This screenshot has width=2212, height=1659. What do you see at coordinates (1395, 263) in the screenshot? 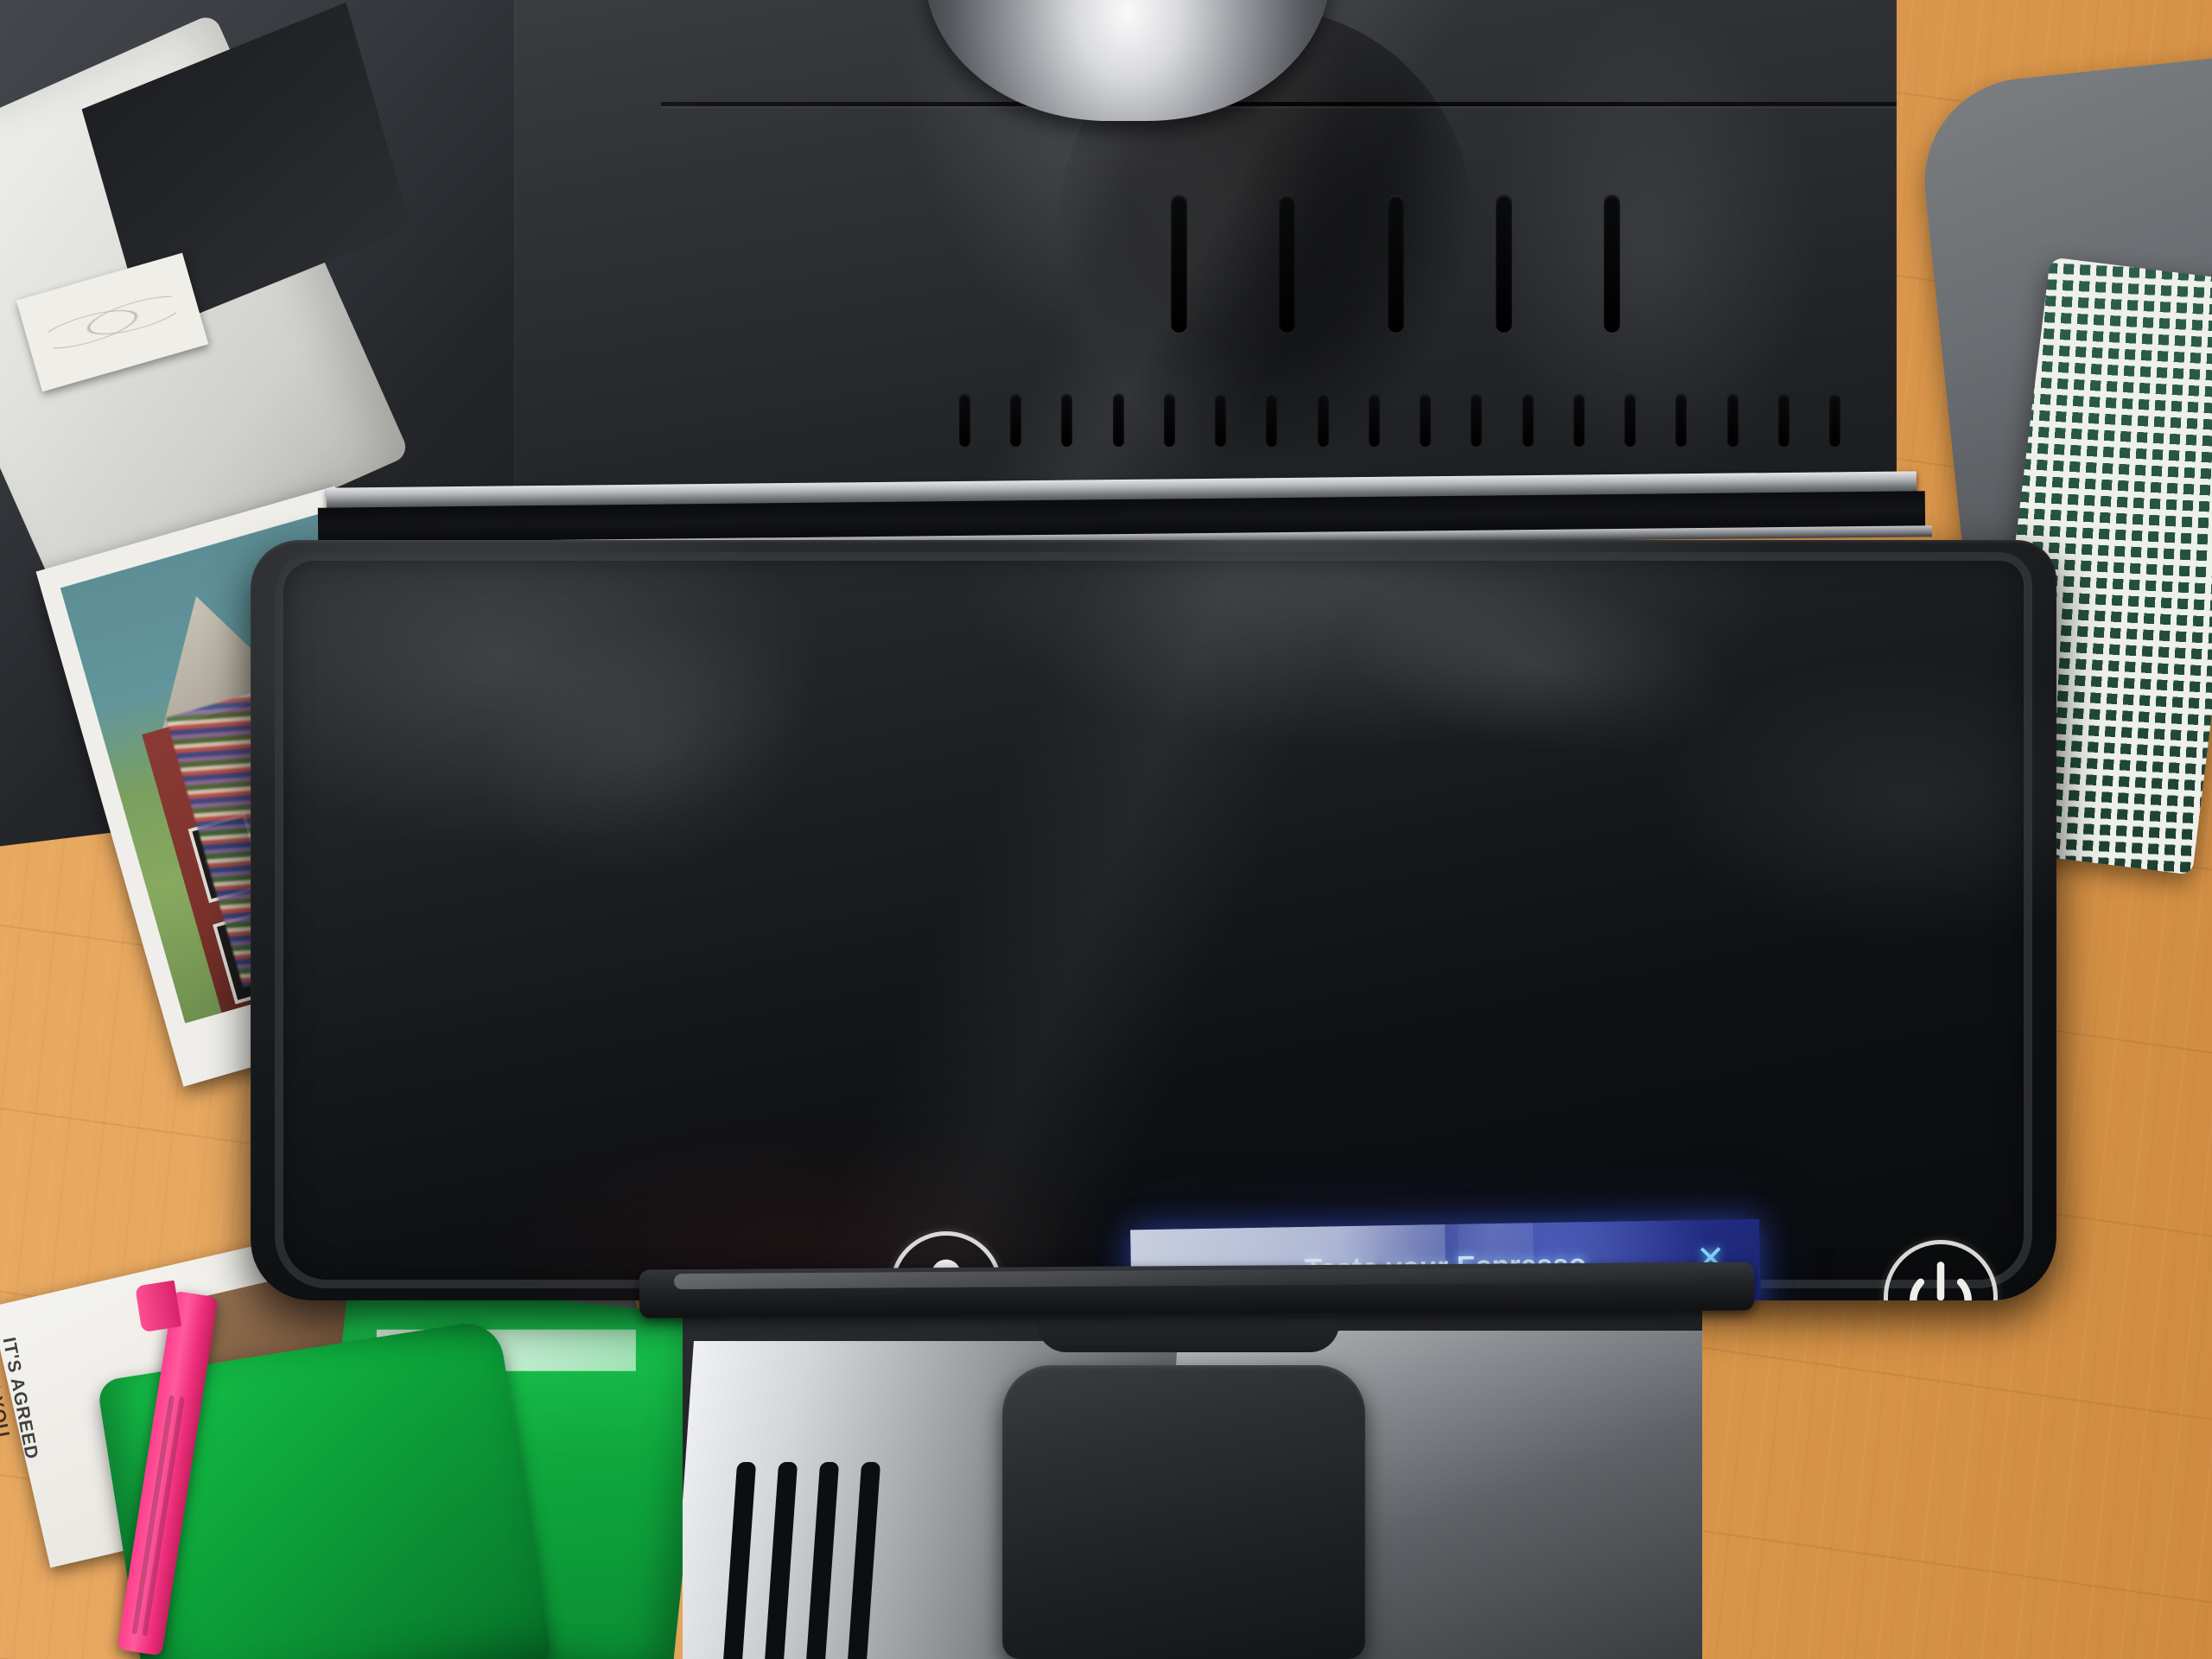
I see `vent-group-long` at bounding box center [1395, 263].